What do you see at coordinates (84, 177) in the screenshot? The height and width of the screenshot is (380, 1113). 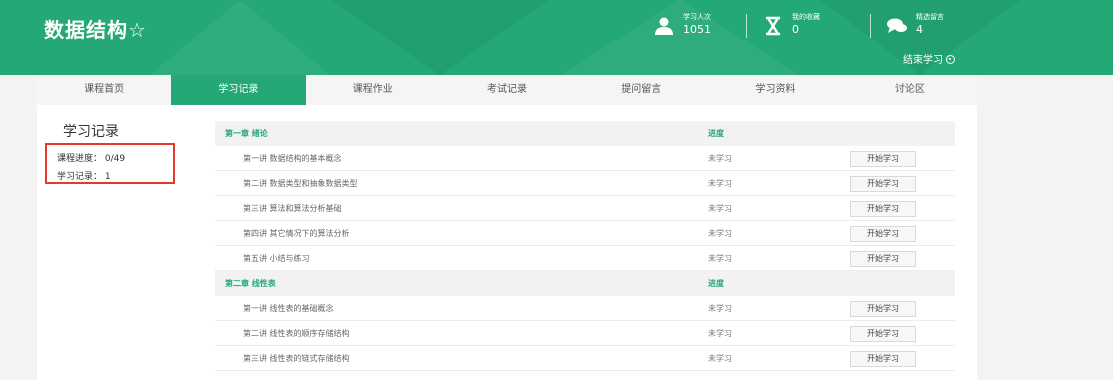 I see `study-record-count: 学习记录： 1` at bounding box center [84, 177].